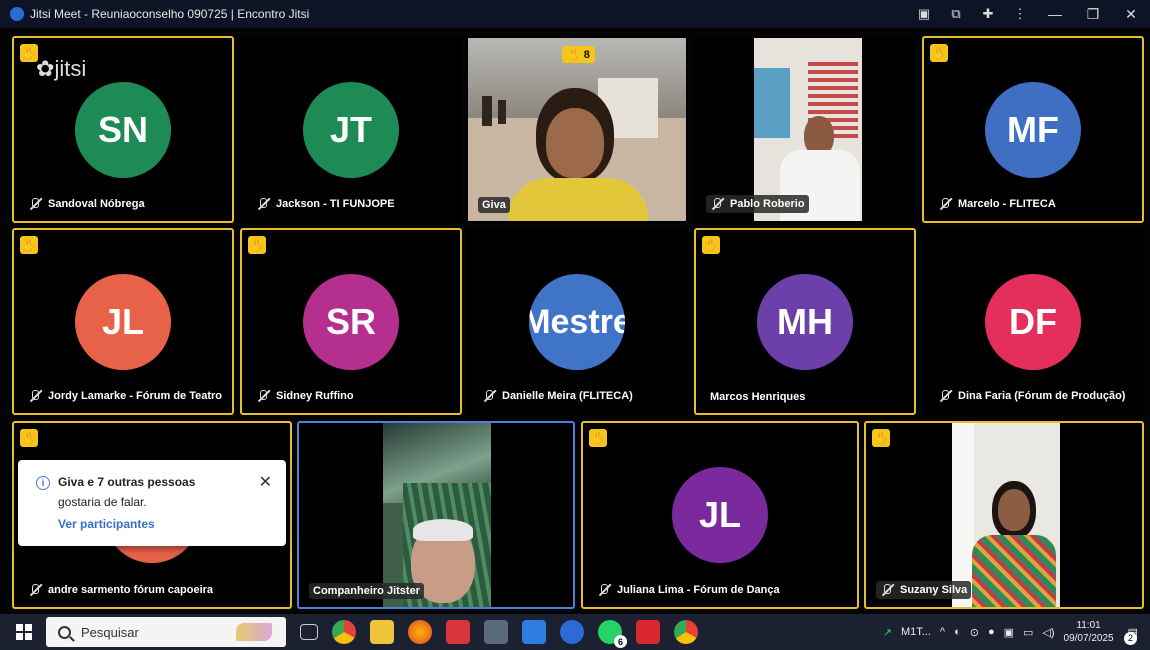 Image resolution: width=1150 pixels, height=650 pixels. I want to click on participant-tile: ✋ MF Marcelo - FLITECA, so click(1033, 129).